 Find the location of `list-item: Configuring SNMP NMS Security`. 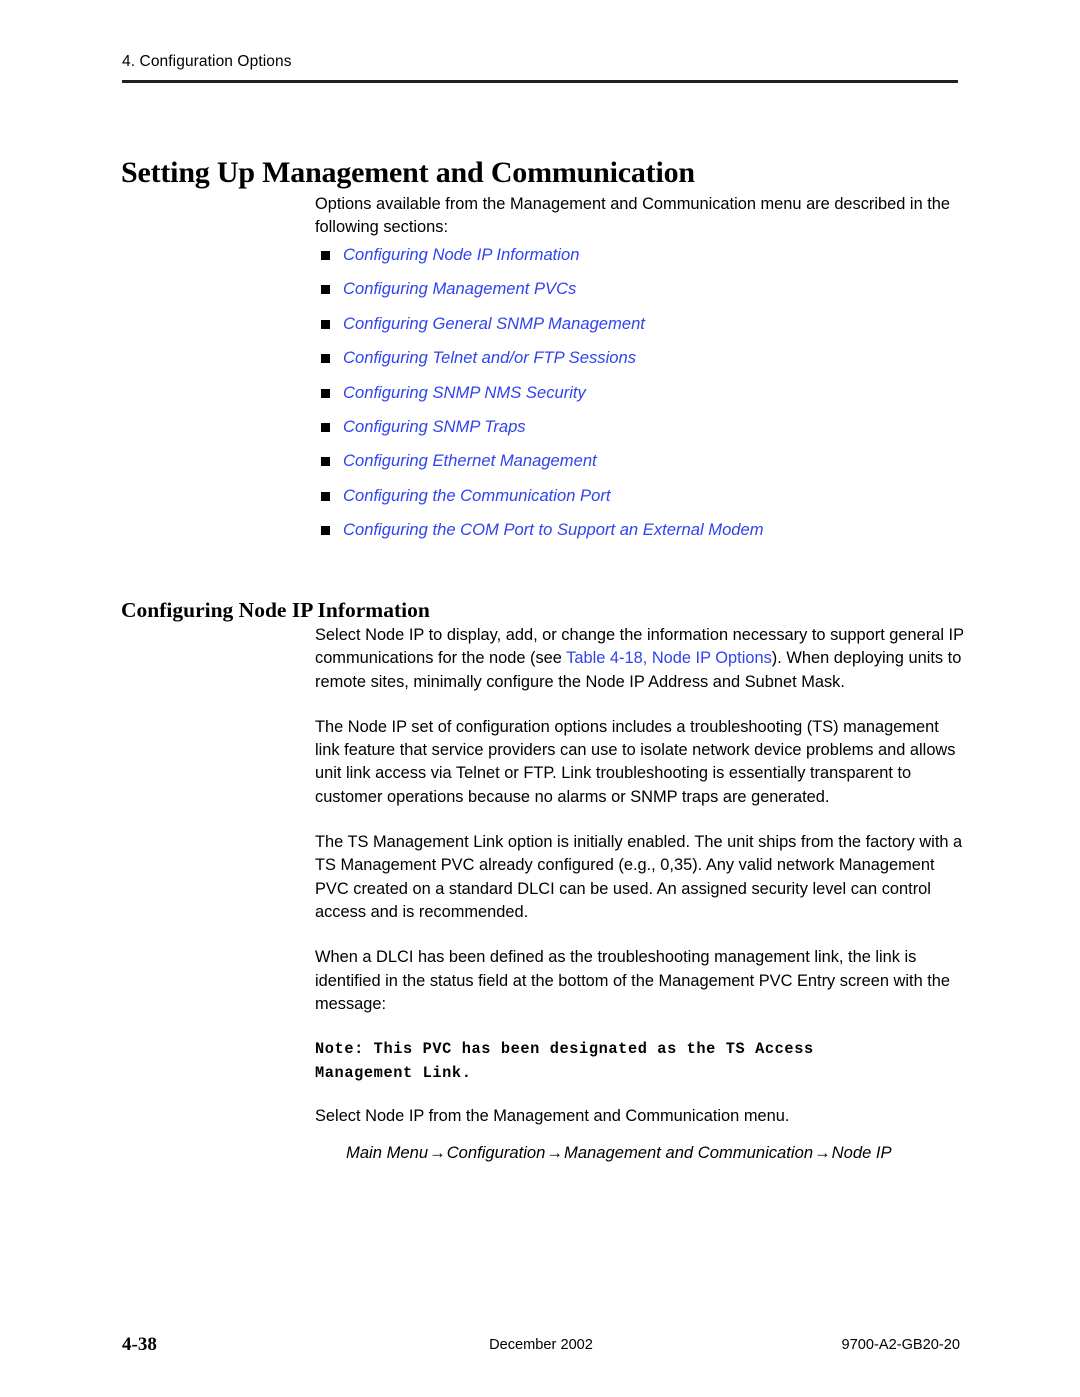

list-item: Configuring SNMP NMS Security is located at coordinates (645, 400).